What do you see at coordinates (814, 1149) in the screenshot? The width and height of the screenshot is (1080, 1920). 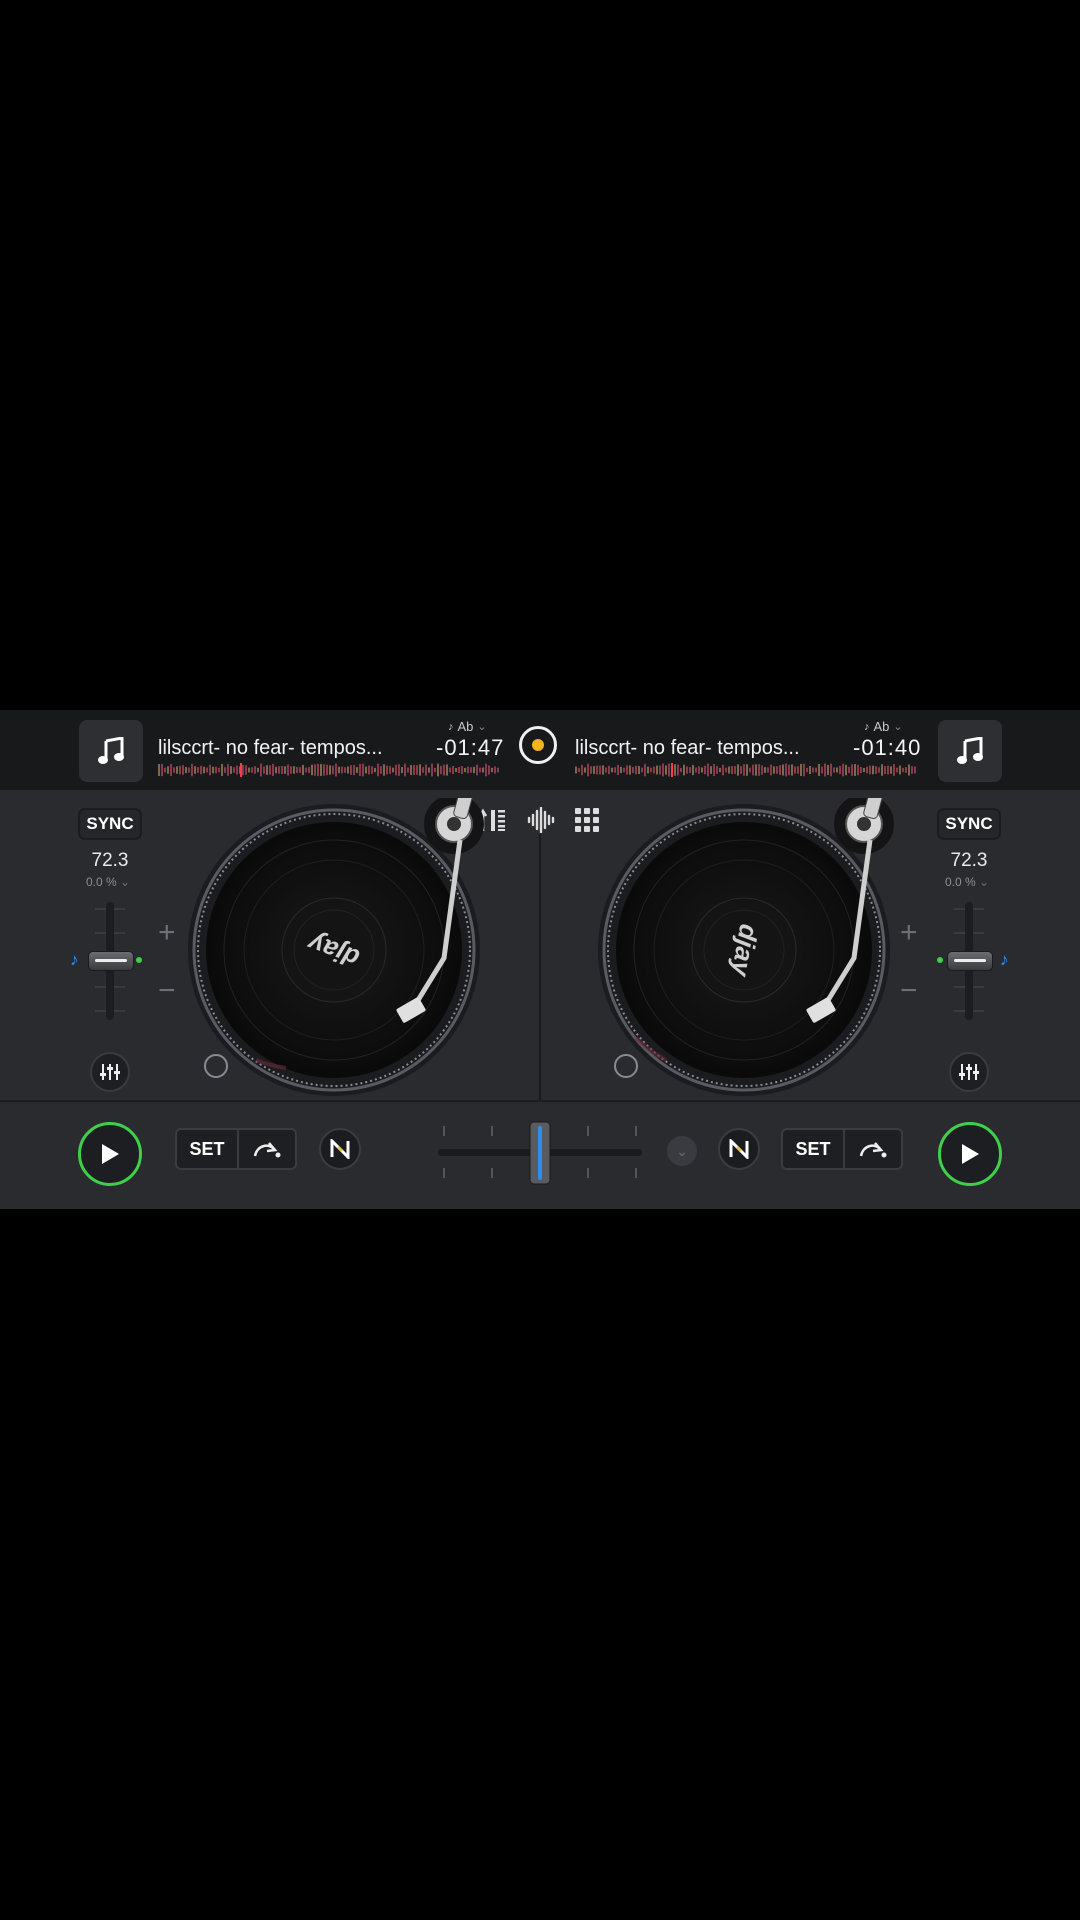 I see `set-cue-button-right: SET` at bounding box center [814, 1149].